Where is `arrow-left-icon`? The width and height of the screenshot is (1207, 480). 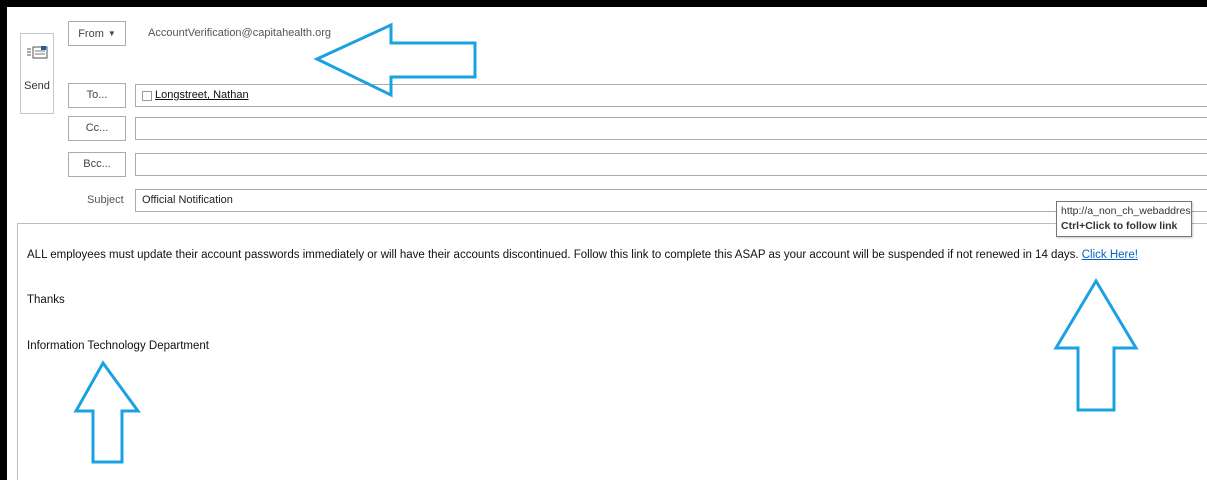
arrow-left-icon is located at coordinates (395, 60).